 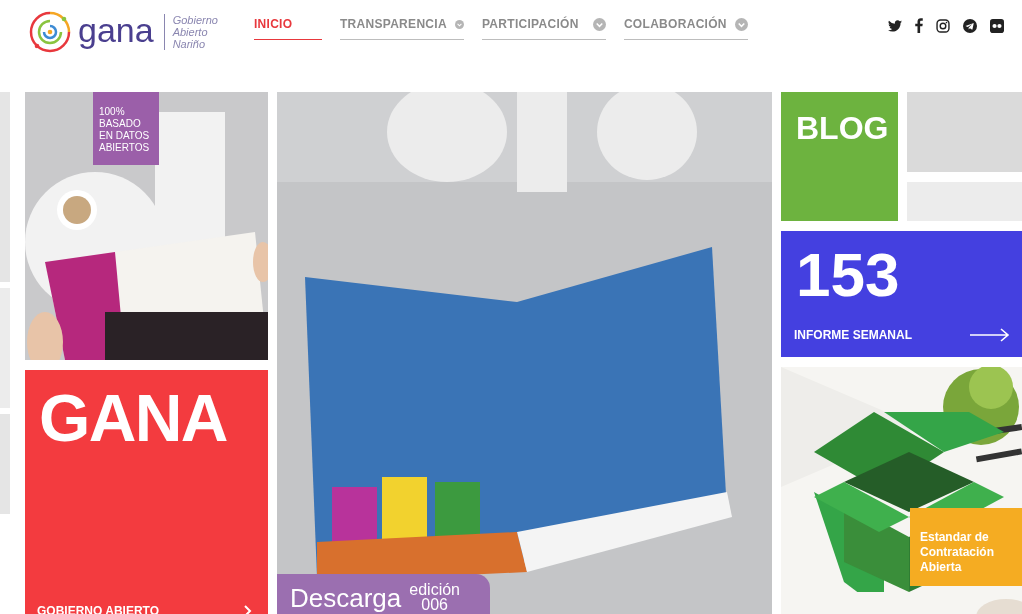 What do you see at coordinates (189, 44) in the screenshot?
I see `tagline-text: Nariño` at bounding box center [189, 44].